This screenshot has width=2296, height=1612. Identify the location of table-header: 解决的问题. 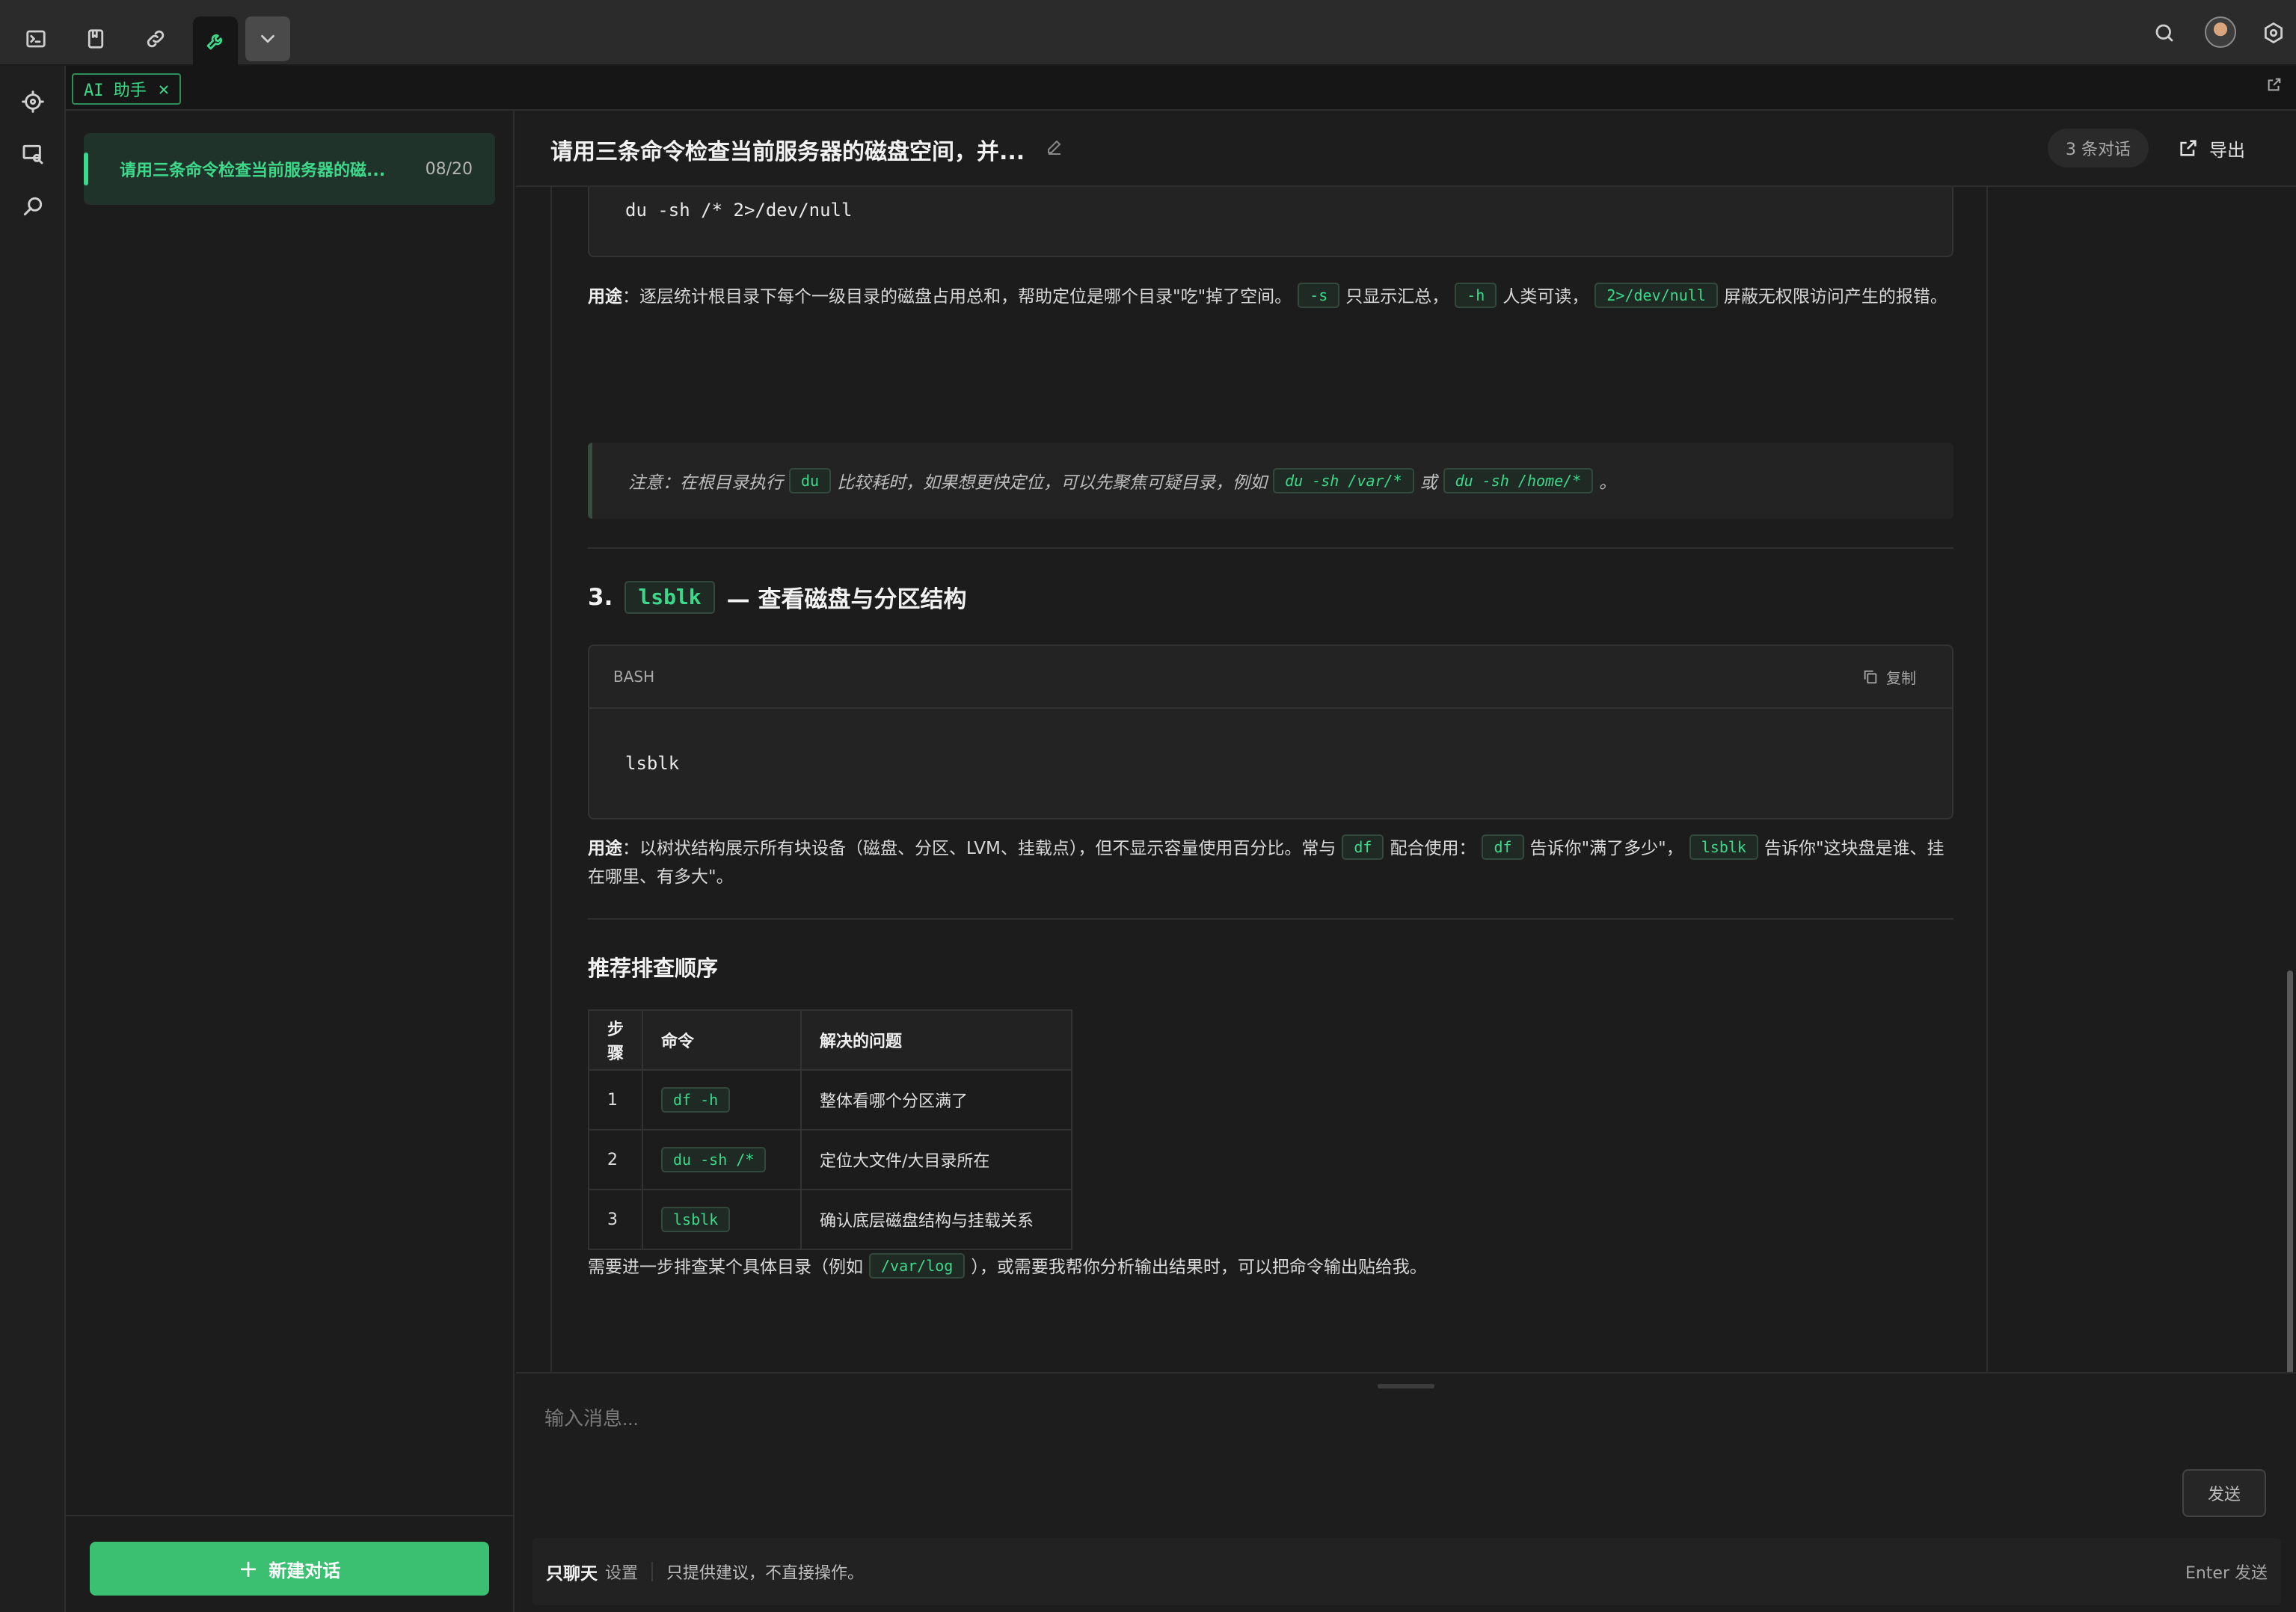
(937, 1040).